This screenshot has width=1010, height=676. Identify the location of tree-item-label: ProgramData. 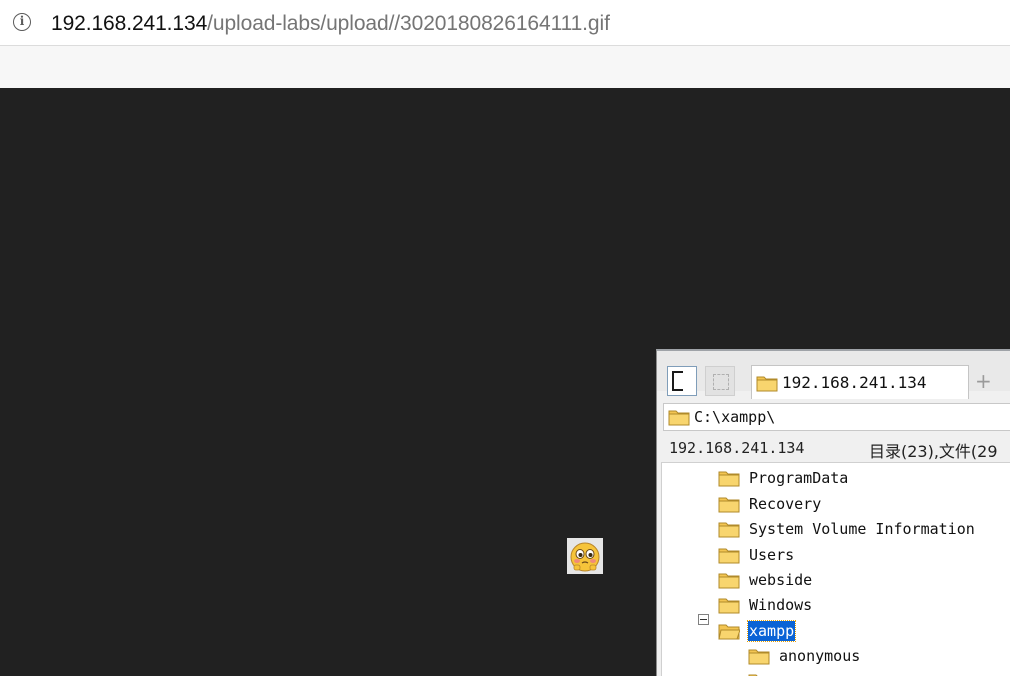
(799, 478).